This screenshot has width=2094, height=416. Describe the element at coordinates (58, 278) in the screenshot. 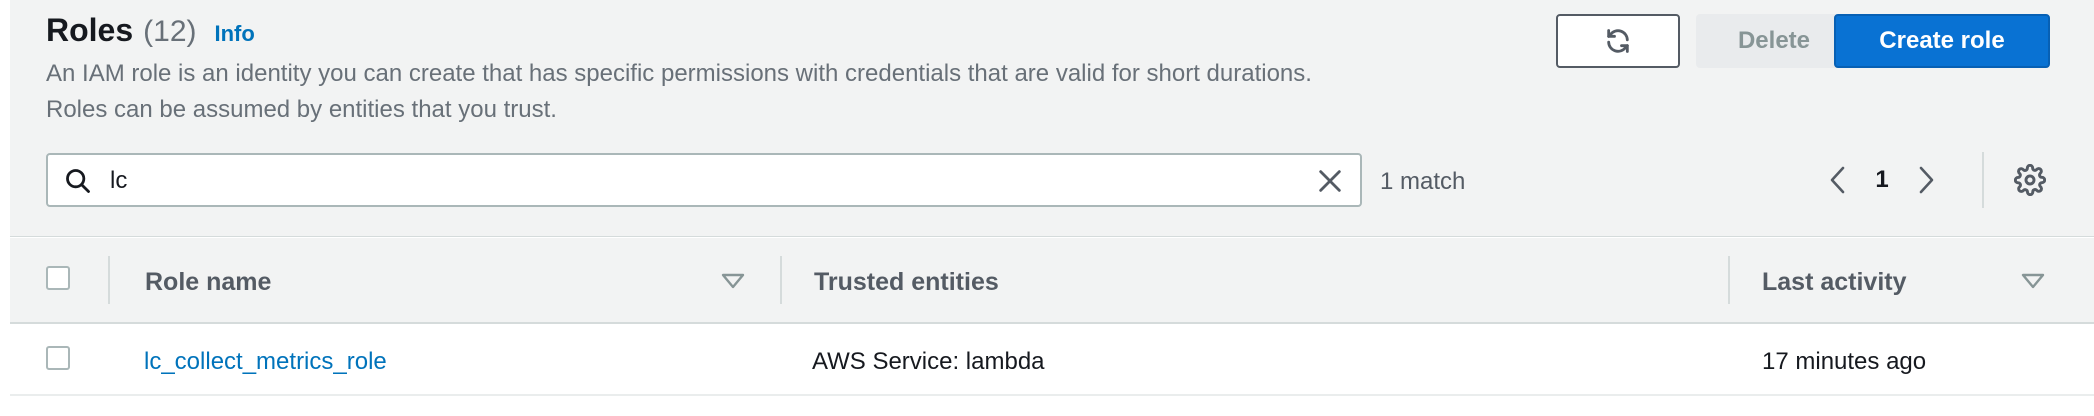

I see `select-all-checkbox` at that location.